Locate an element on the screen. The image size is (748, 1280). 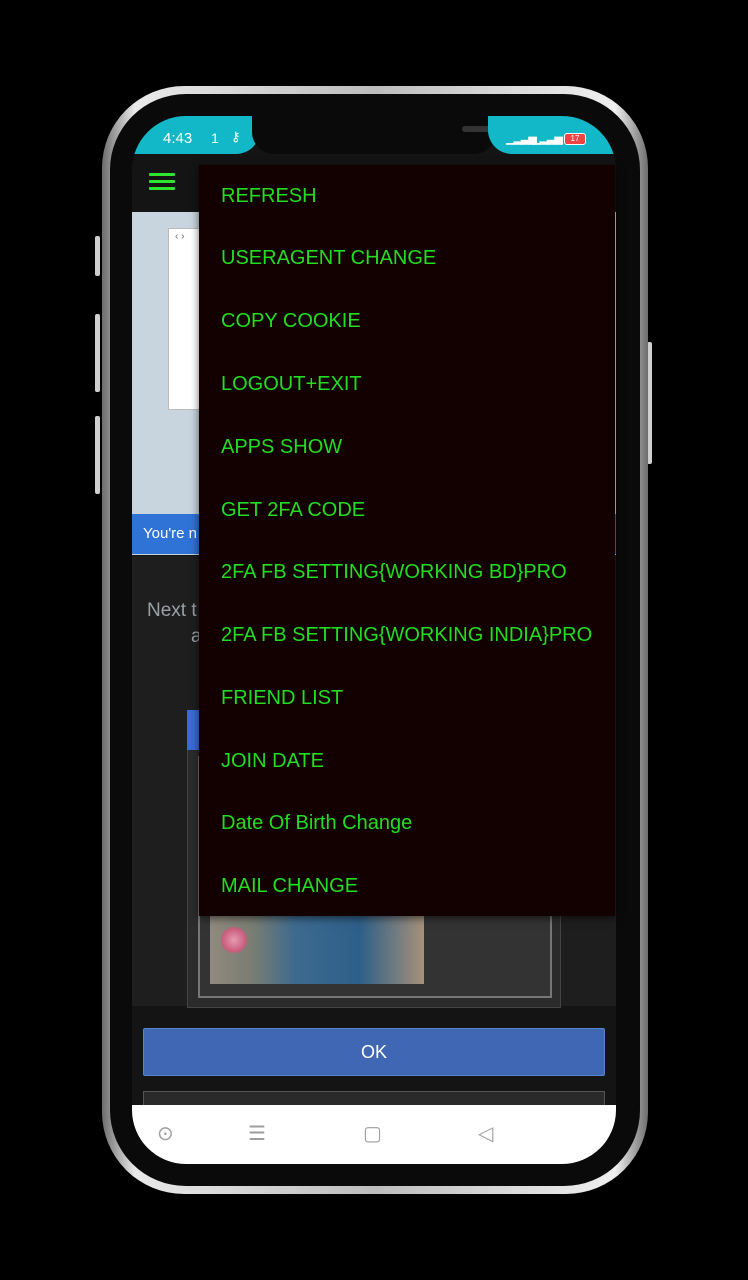
menu-item-2fa-india: 2FA FB SETTING{WORKING INDIA}PRO is located at coordinates (407, 635).